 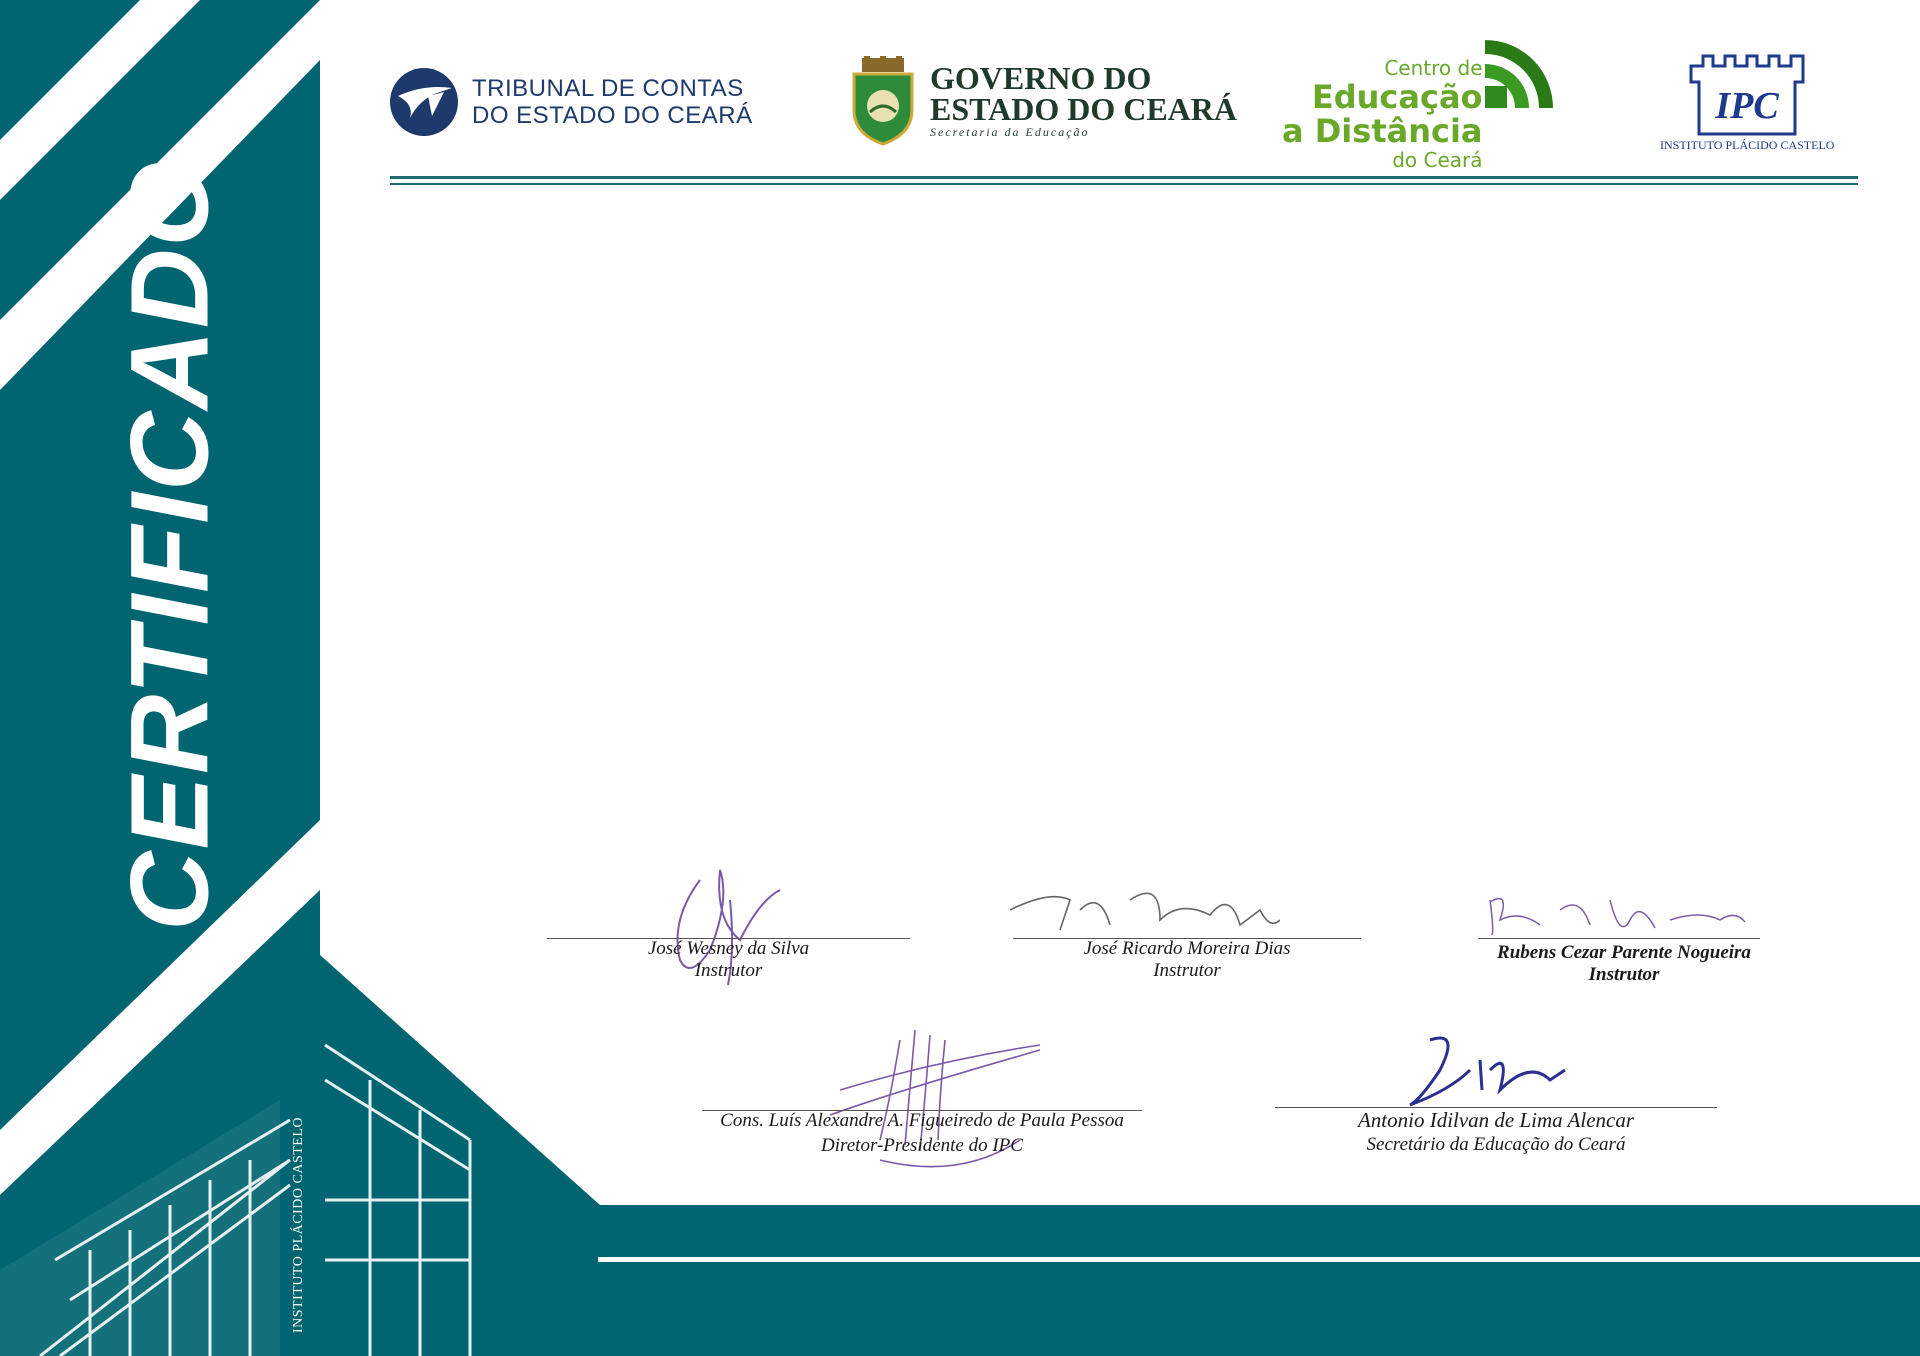 I want to click on header-rule-bottom, so click(x=1124, y=184).